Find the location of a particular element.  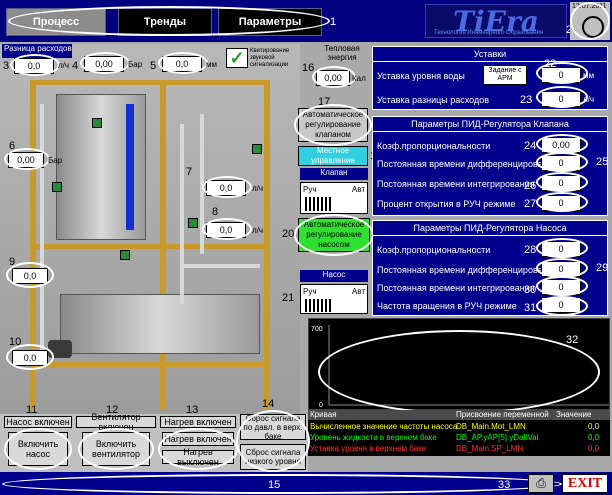

heater-status: Нагрев включен is located at coordinates (198, 422).